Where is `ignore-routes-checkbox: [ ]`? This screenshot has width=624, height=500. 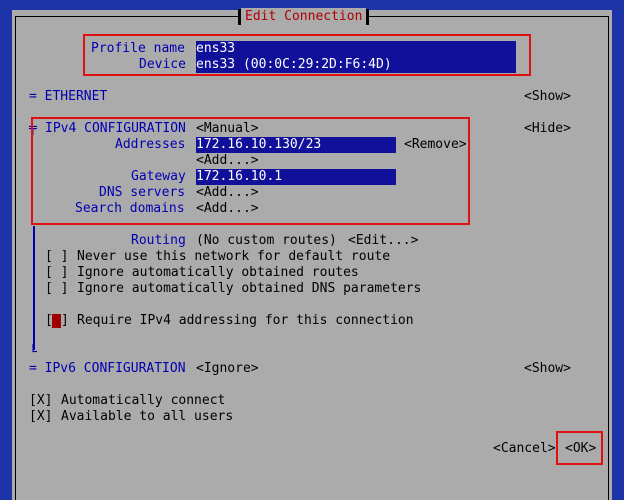 ignore-routes-checkbox: [ ] is located at coordinates (56, 273).